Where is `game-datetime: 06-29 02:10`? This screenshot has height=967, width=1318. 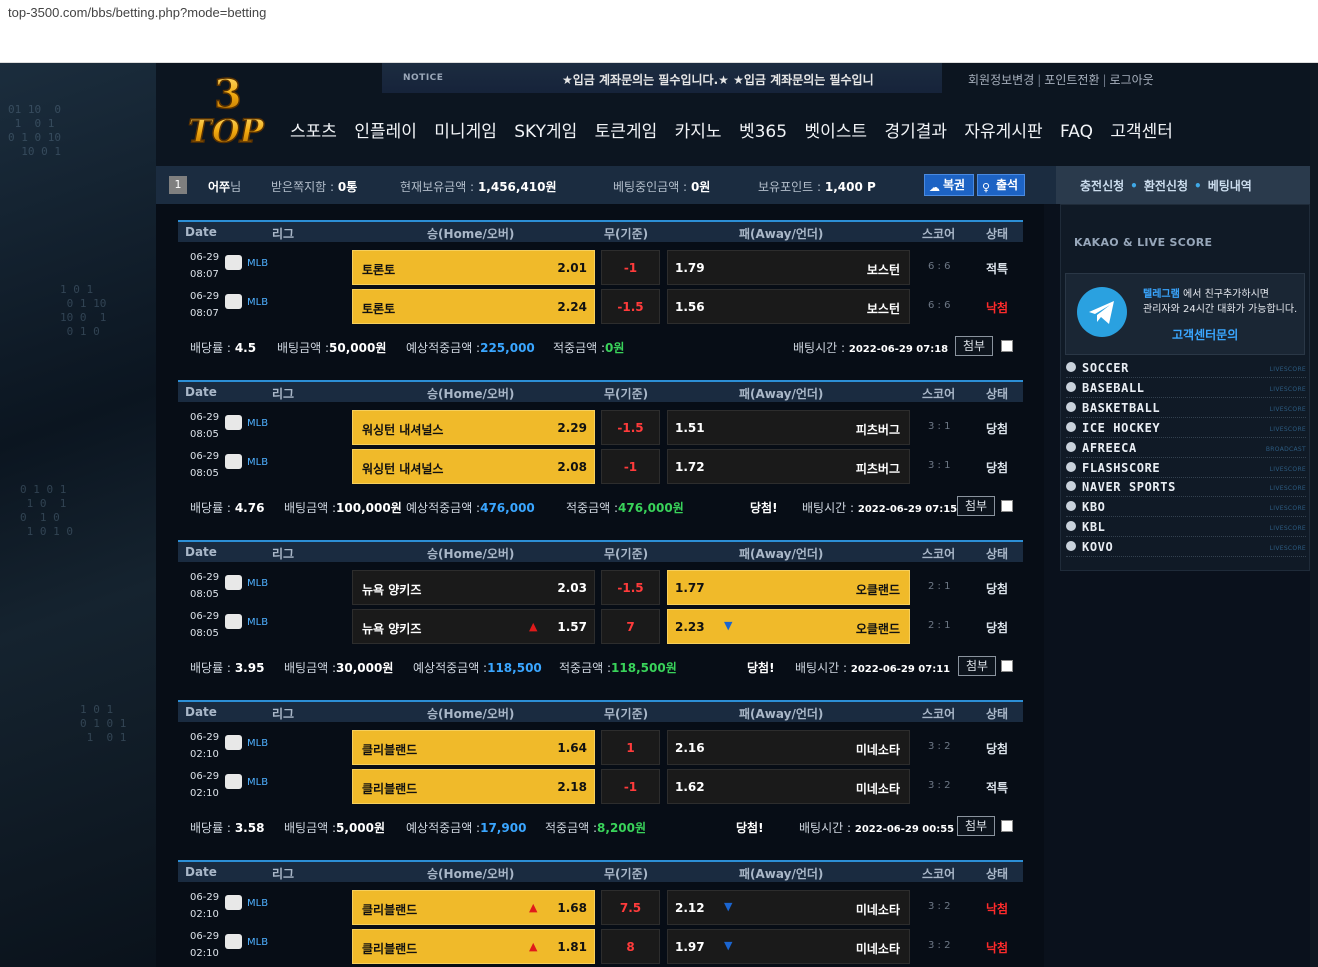 game-datetime: 06-29 02:10 is located at coordinates (205, 906).